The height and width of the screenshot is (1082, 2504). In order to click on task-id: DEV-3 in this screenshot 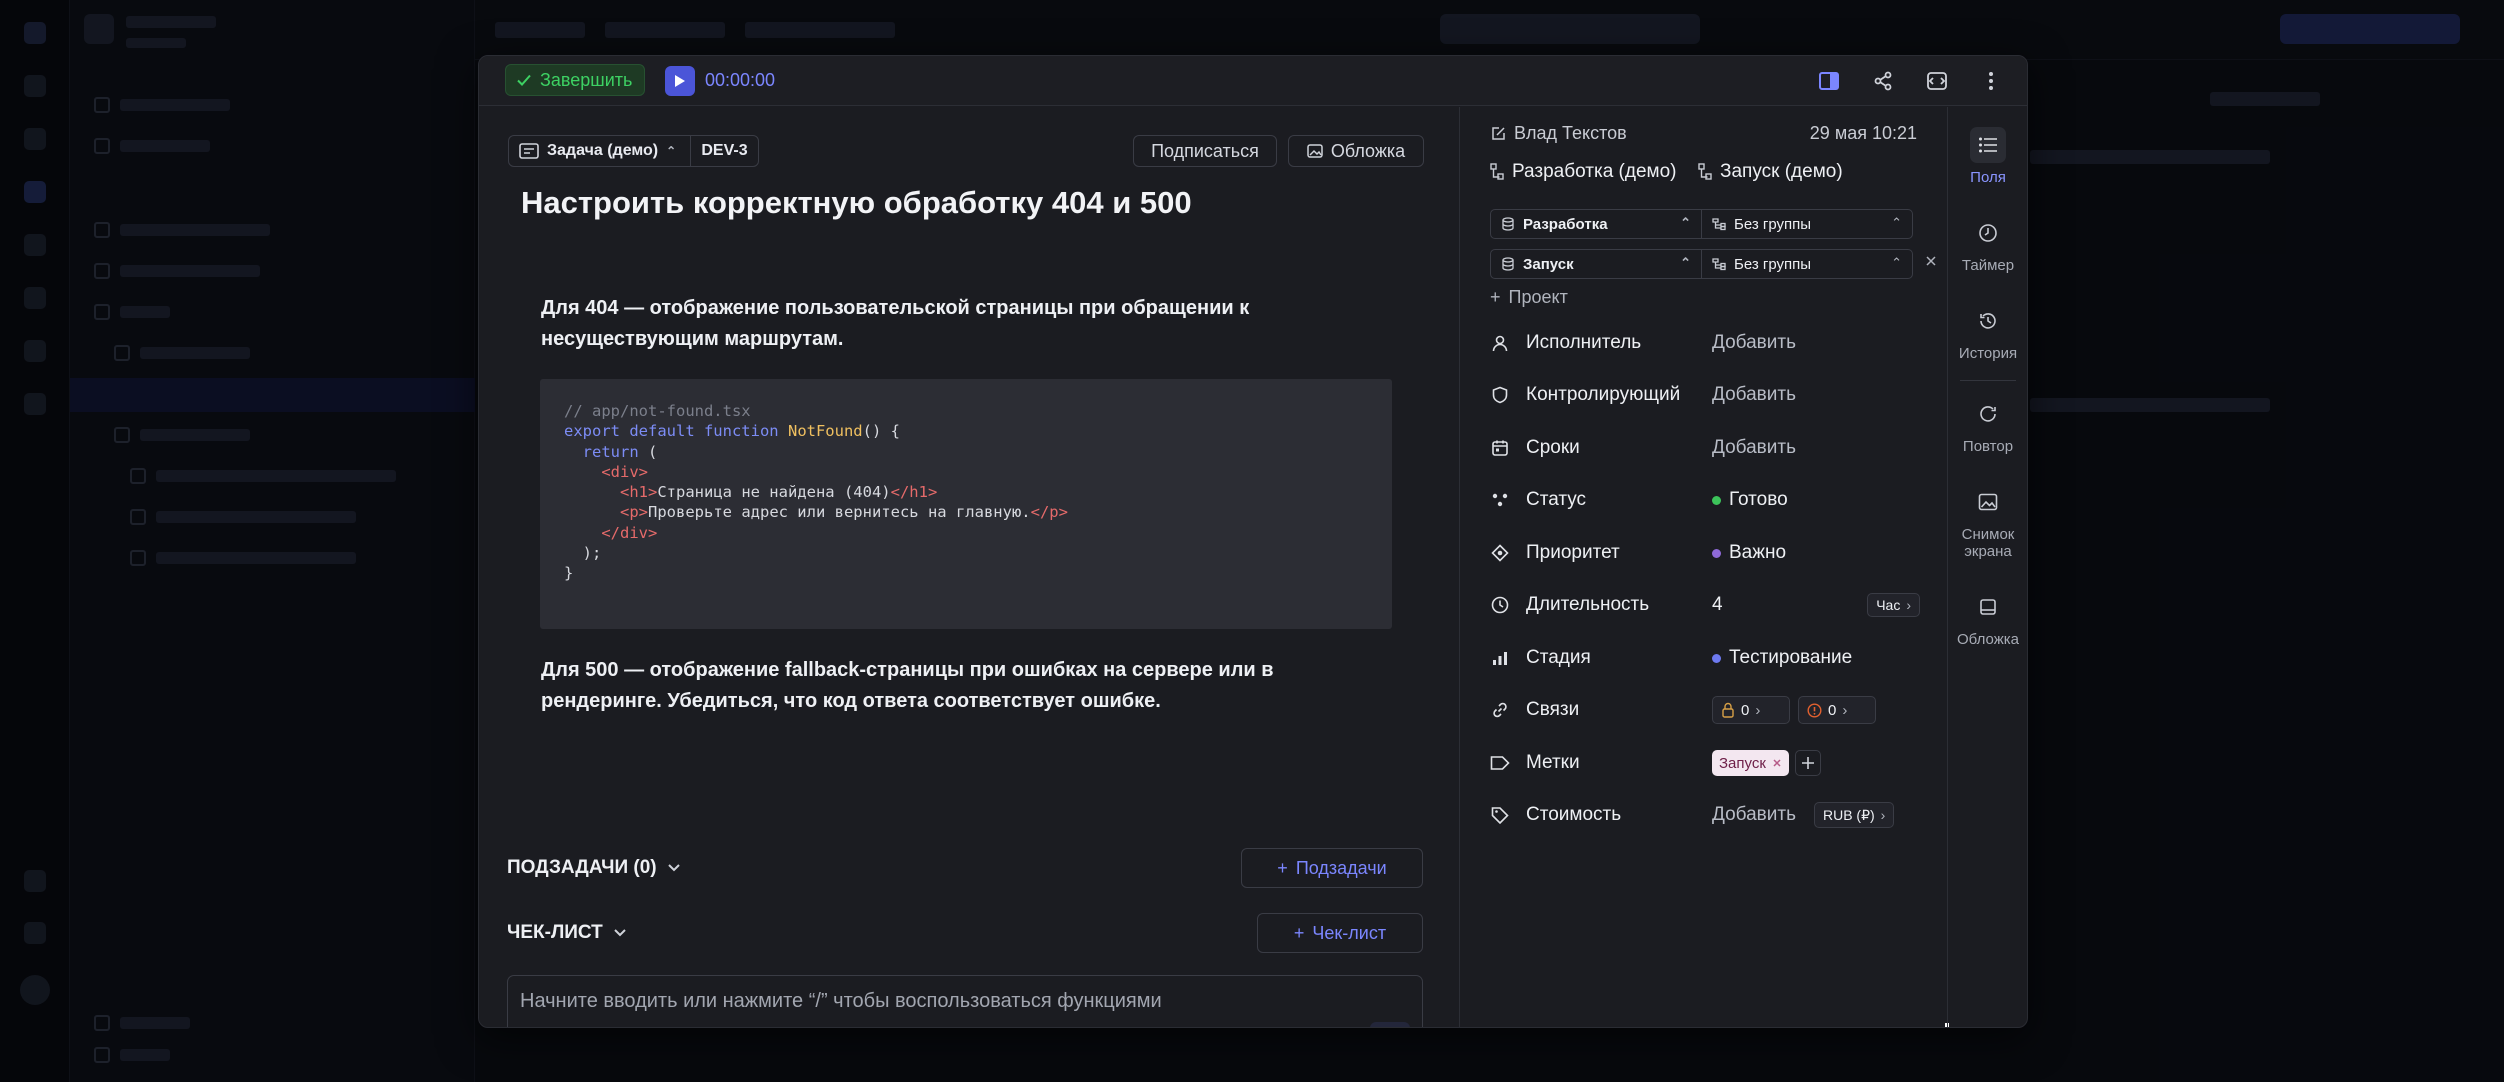, I will do `click(724, 150)`.